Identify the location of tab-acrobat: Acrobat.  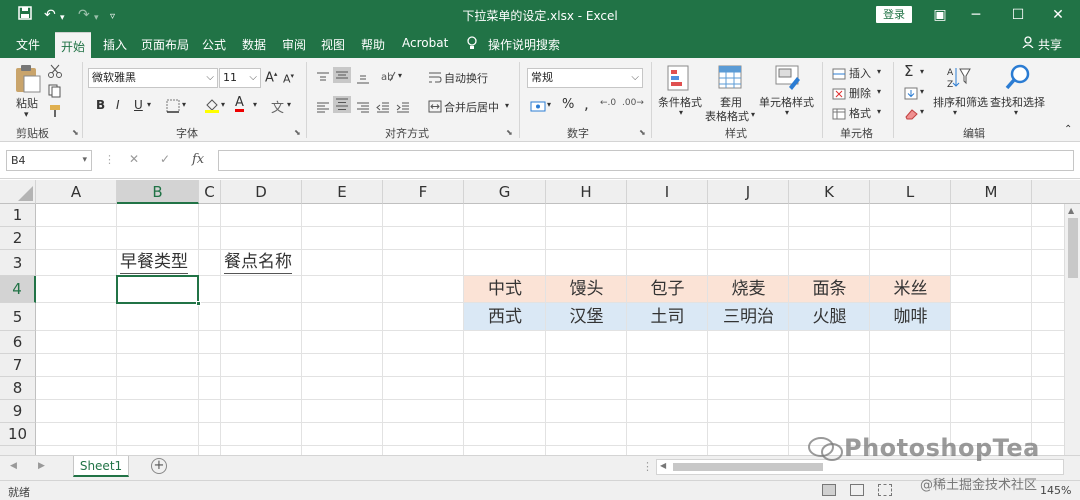
(425, 43).